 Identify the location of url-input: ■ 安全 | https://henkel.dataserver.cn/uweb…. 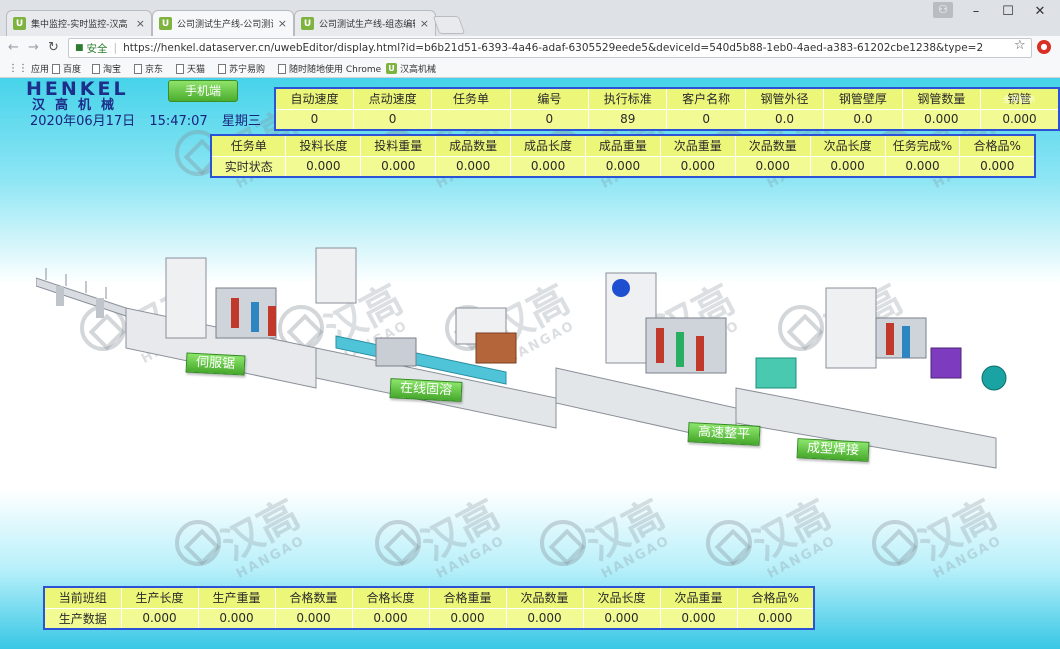
(550, 48).